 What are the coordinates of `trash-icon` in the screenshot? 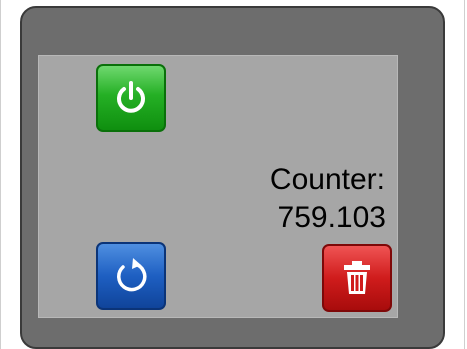 It's located at (357, 278).